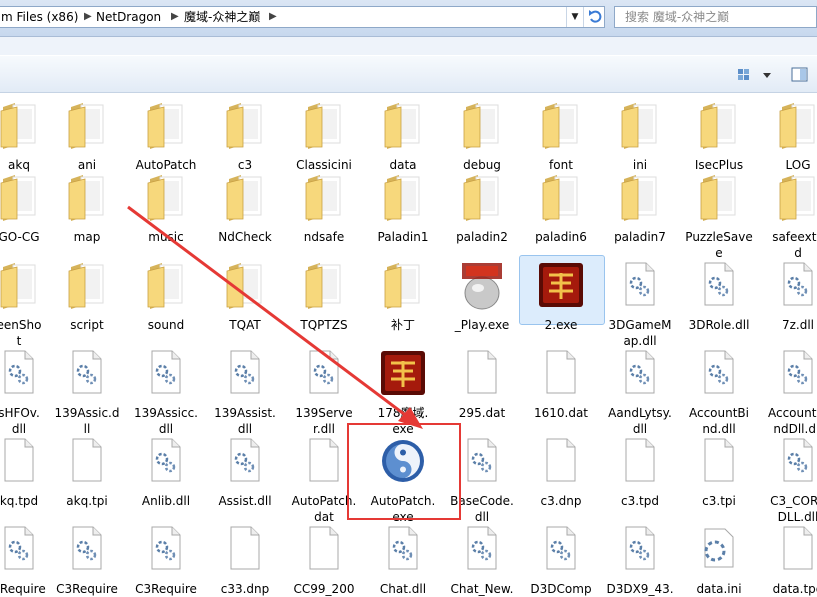 The width and height of the screenshot is (817, 597). I want to click on file-label: IsecPlus, so click(719, 165).